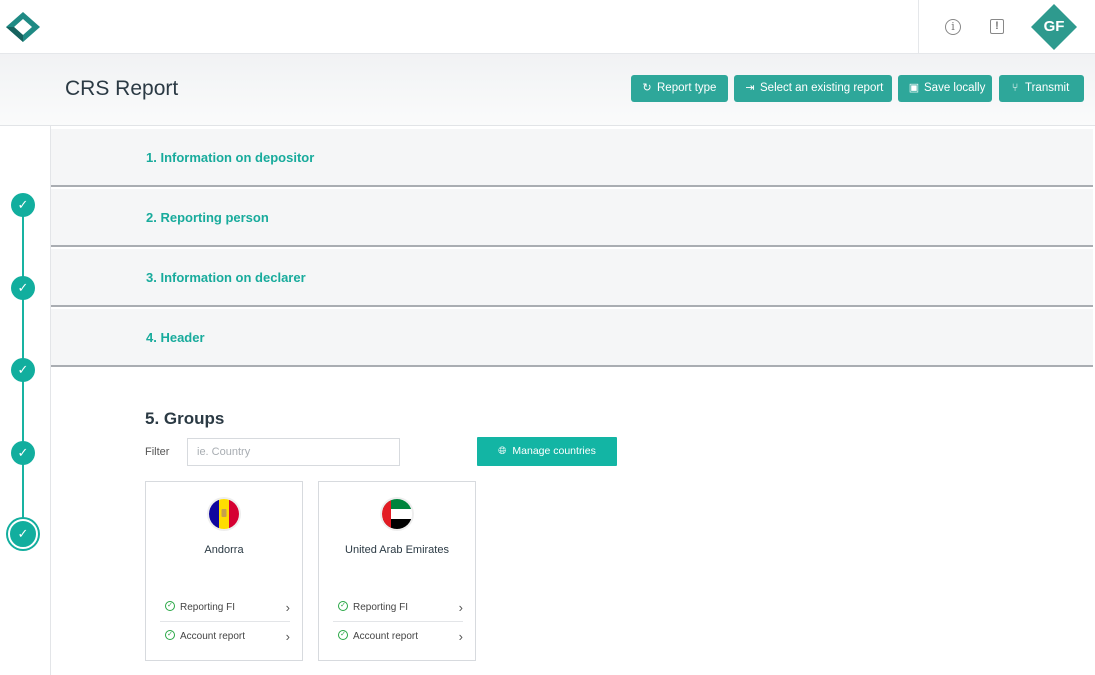  I want to click on section-reporting-person: 2. Reporting person, so click(572, 218).